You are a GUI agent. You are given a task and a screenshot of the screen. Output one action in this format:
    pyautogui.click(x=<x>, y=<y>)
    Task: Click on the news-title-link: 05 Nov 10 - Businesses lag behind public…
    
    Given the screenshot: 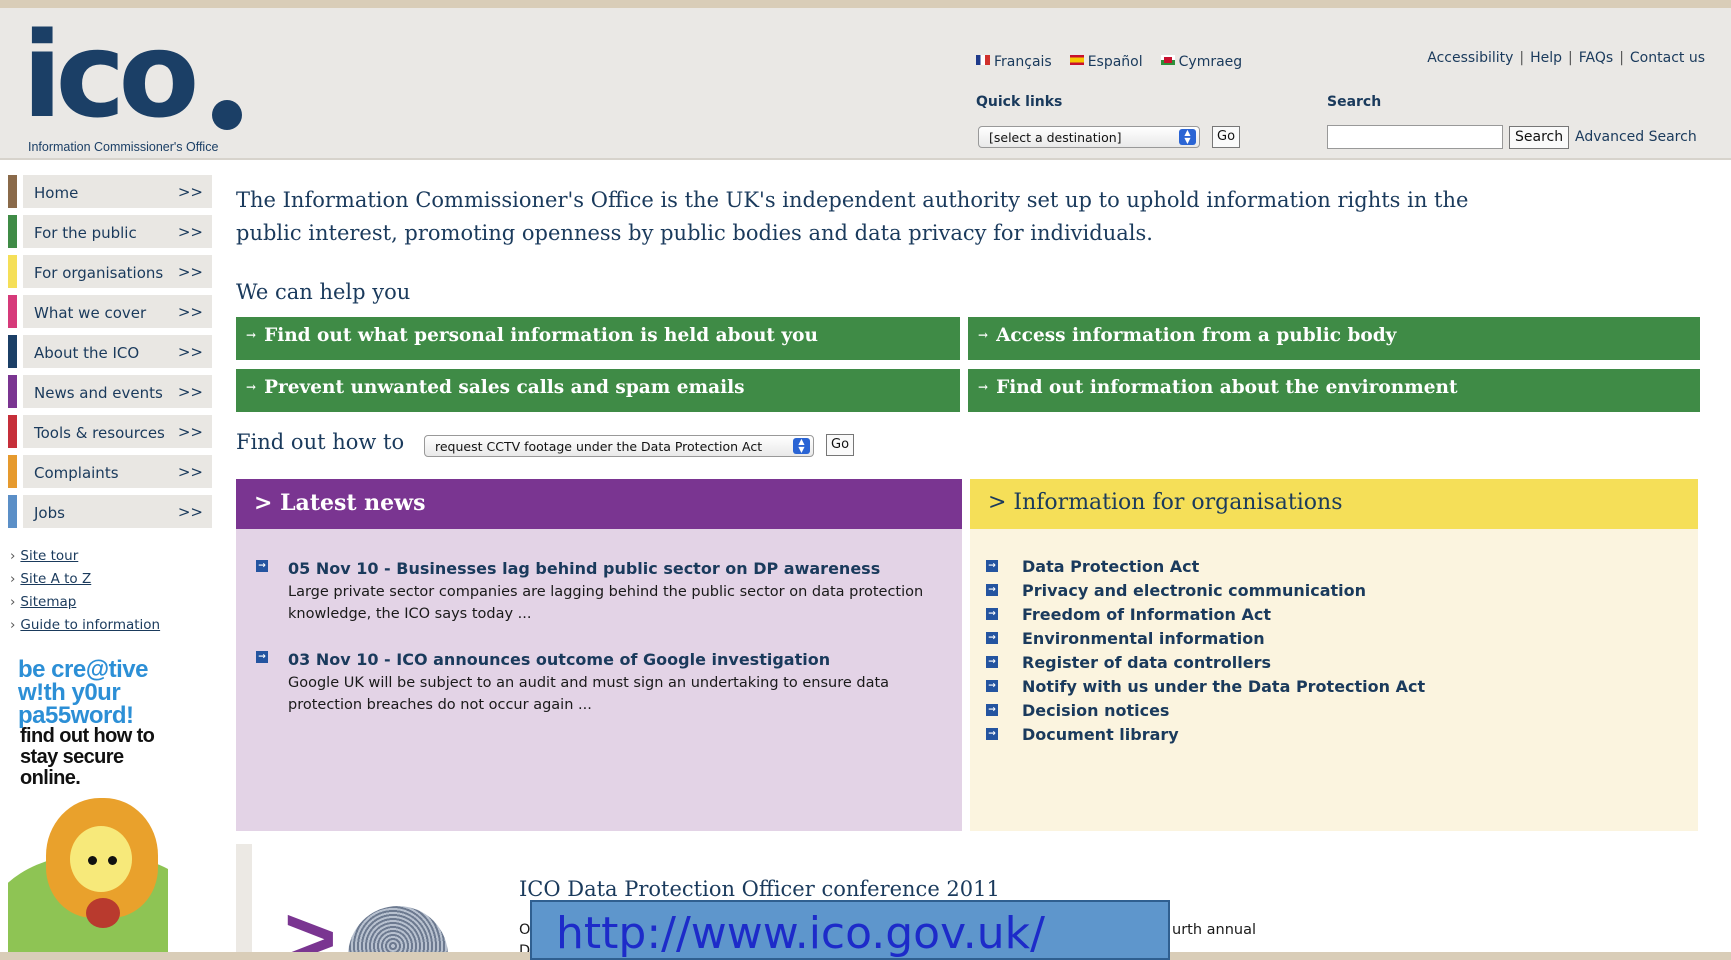 What is the action you would take?
    pyautogui.click(x=618, y=568)
    